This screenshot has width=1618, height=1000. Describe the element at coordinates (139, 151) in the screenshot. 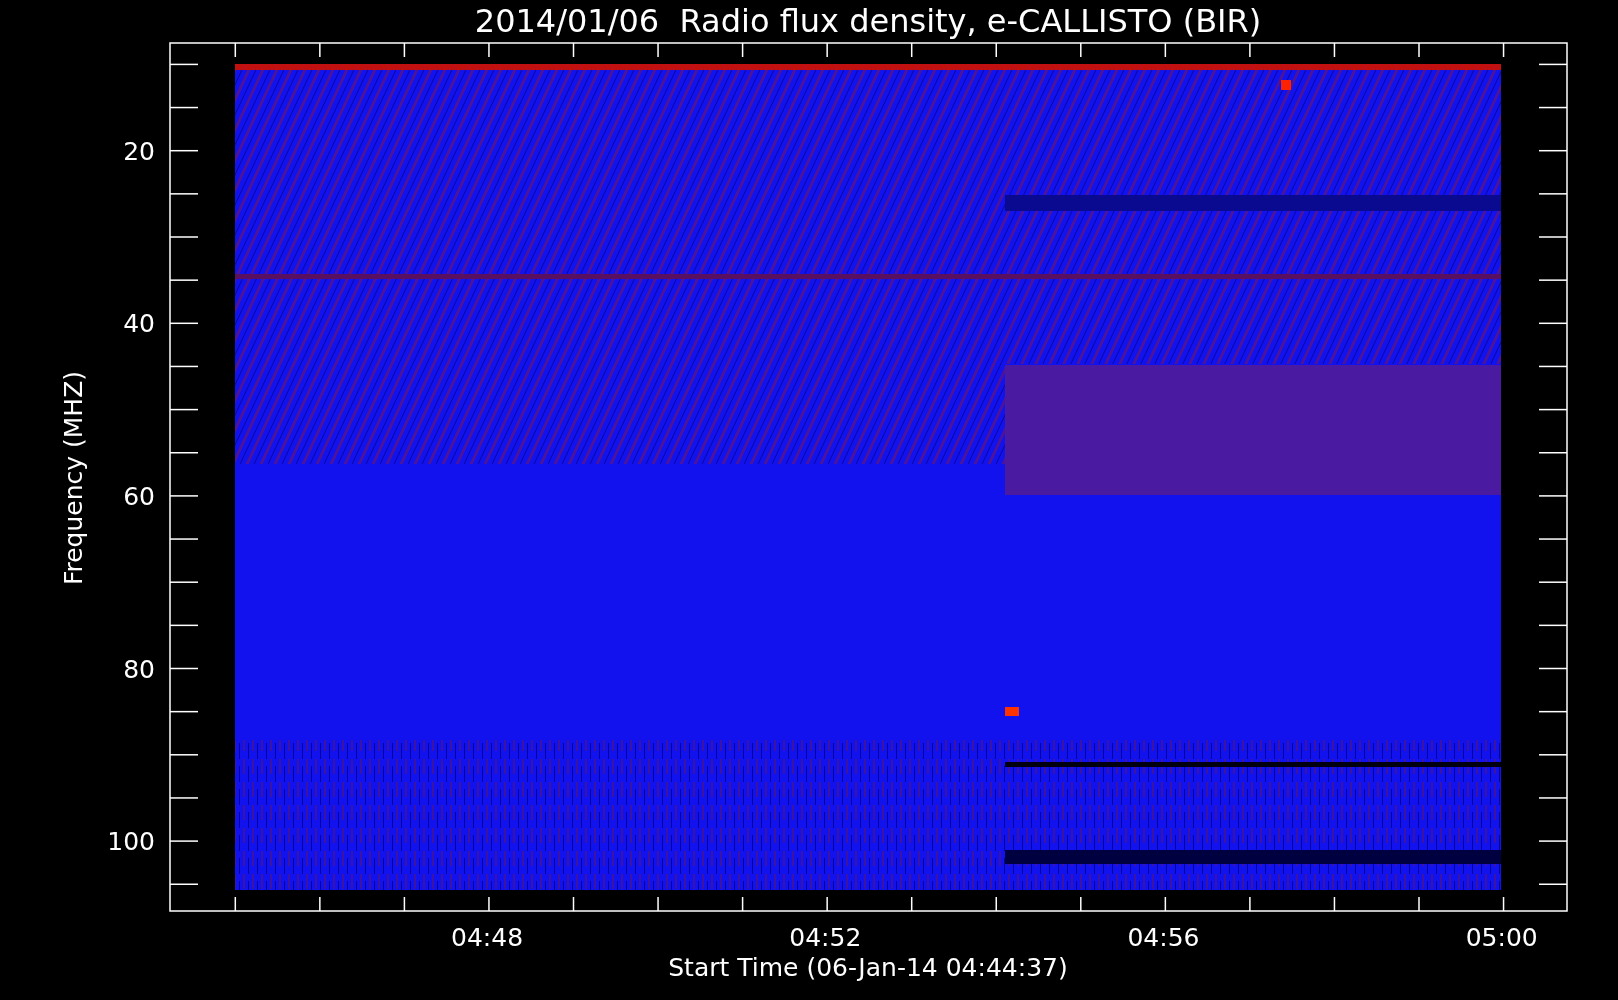

I see `y-tick-label: 20` at that location.